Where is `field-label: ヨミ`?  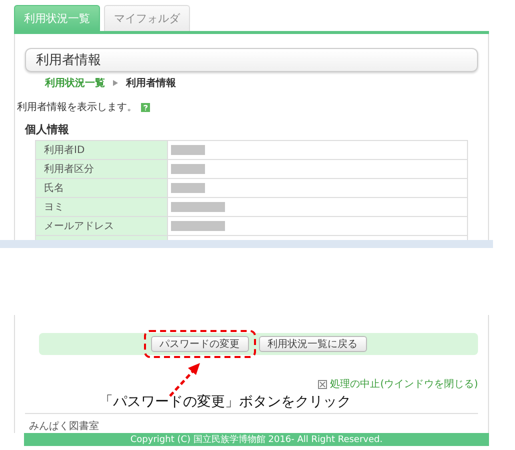 field-label: ヨミ is located at coordinates (102, 207).